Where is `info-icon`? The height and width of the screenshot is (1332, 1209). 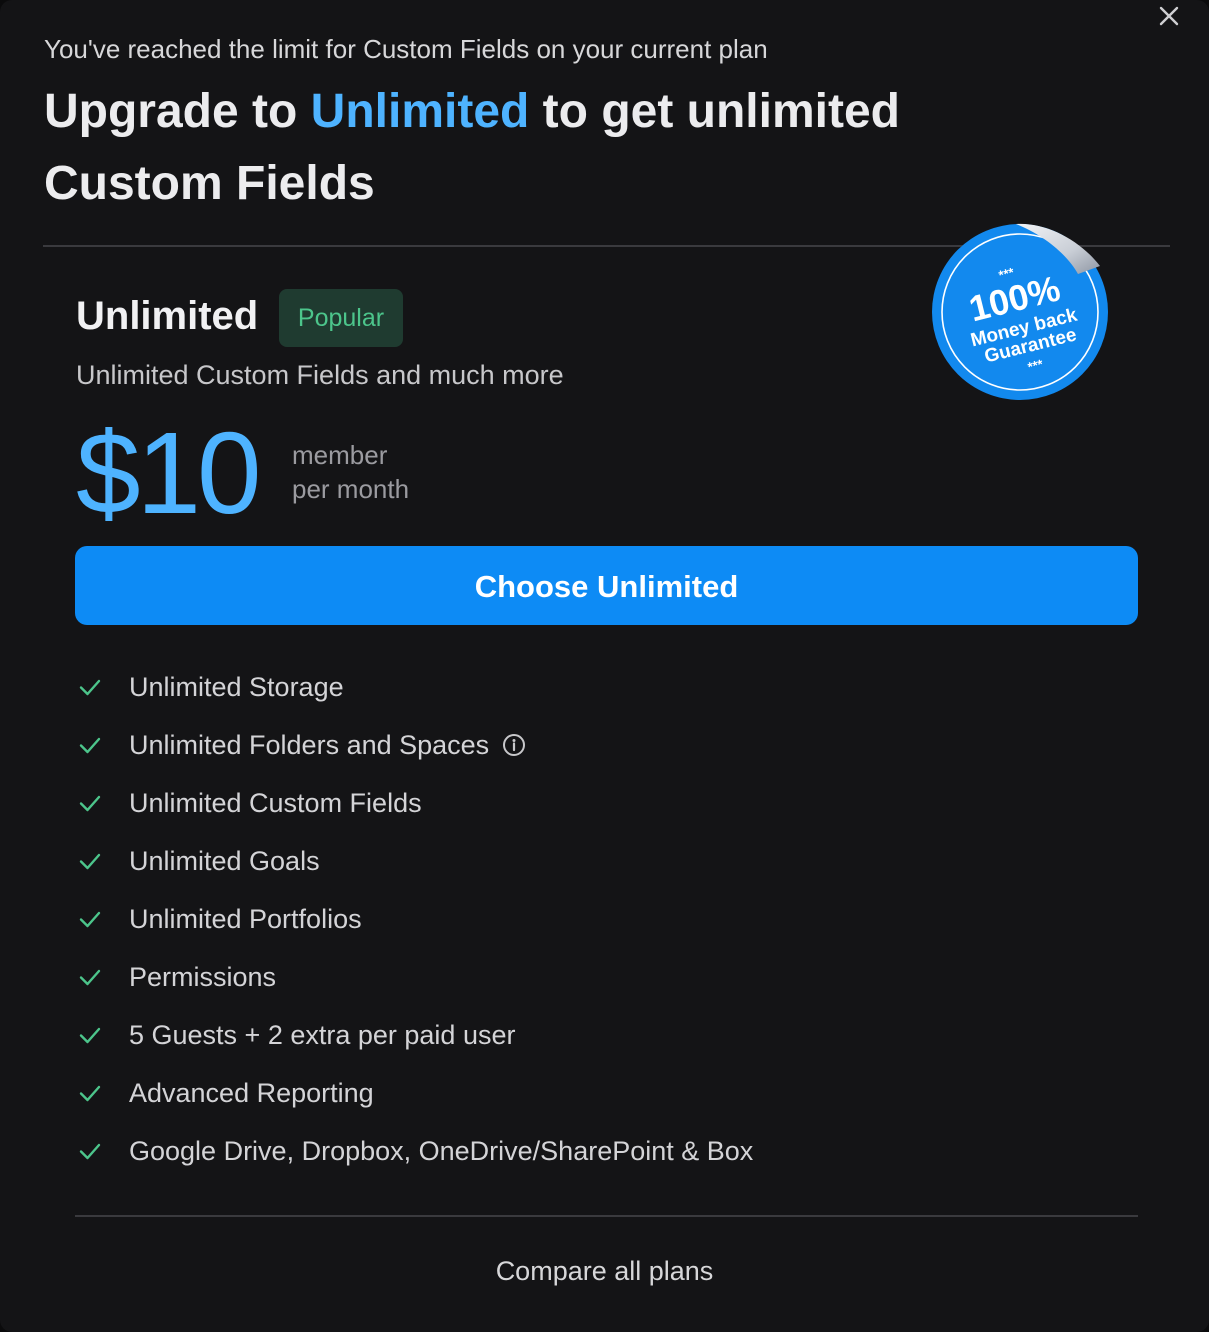 info-icon is located at coordinates (514, 745).